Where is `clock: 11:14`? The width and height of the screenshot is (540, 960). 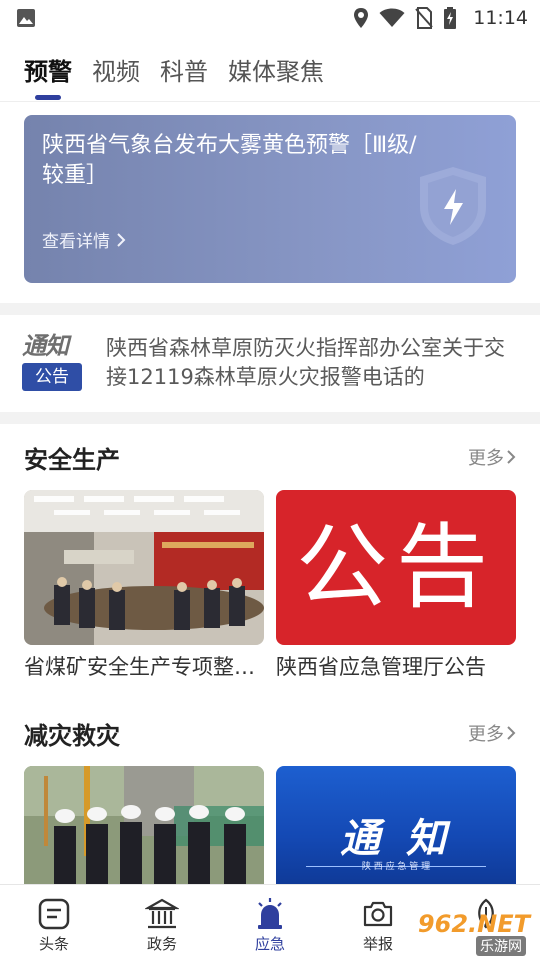 clock: 11:14 is located at coordinates (500, 18).